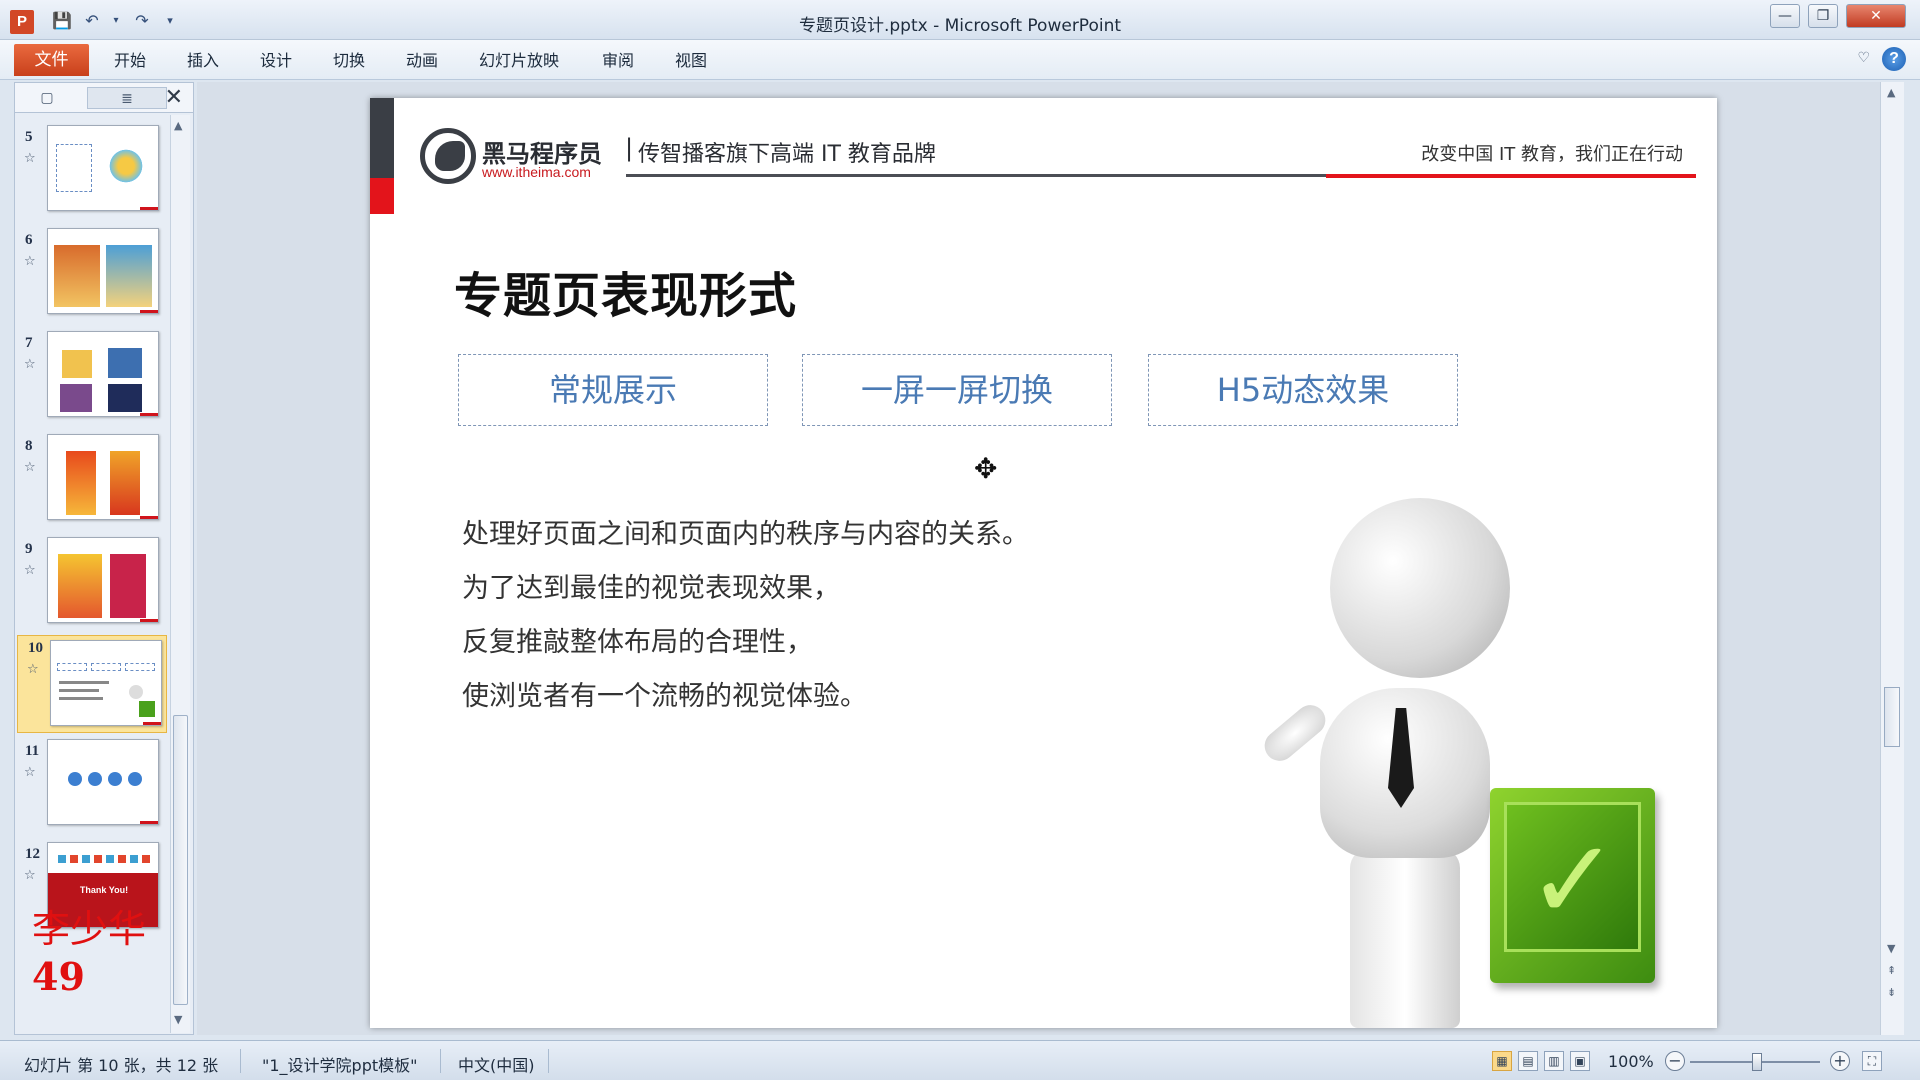 This screenshot has height=1080, width=1920. What do you see at coordinates (960, 60) in the screenshot?
I see `ribbon-tabs: 文件 开始 插入 设计 切换 动画 幻灯片放映 审阅 视图 ♡ ?` at bounding box center [960, 60].